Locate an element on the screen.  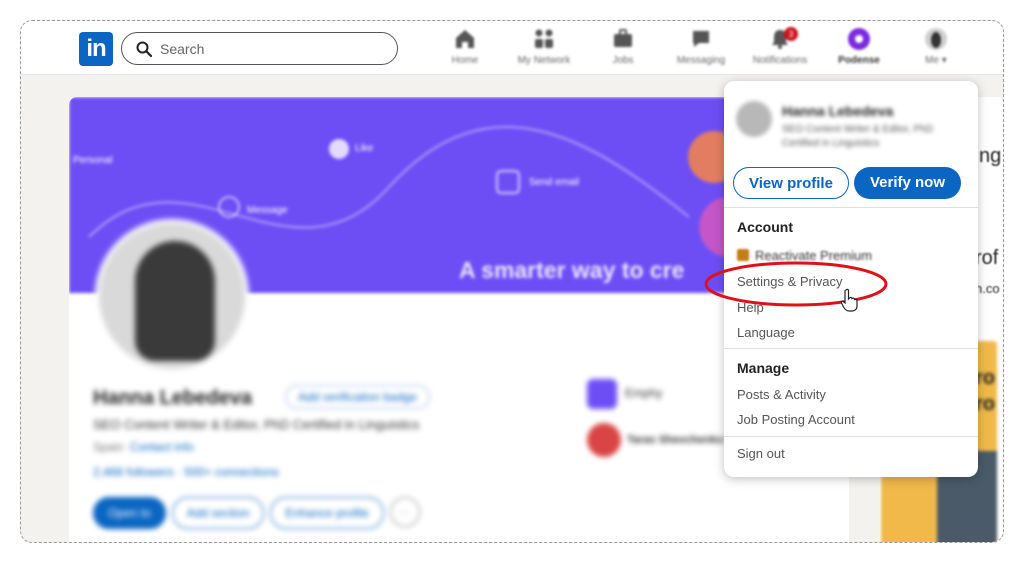
search-bar is located at coordinates (259, 48).